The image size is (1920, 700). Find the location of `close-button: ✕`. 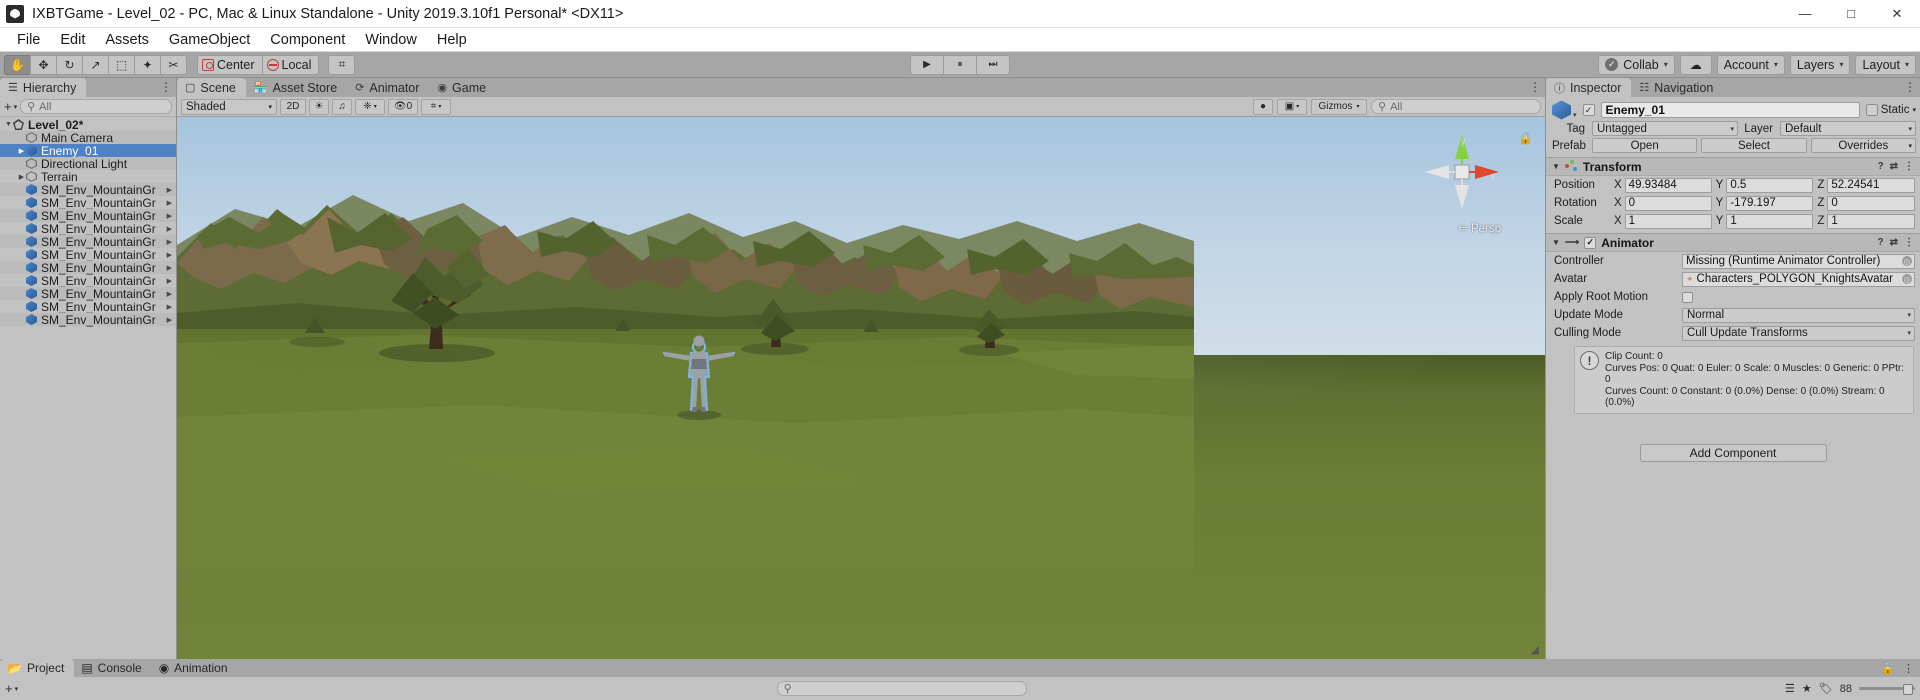

close-button: ✕ is located at coordinates (1897, 14).